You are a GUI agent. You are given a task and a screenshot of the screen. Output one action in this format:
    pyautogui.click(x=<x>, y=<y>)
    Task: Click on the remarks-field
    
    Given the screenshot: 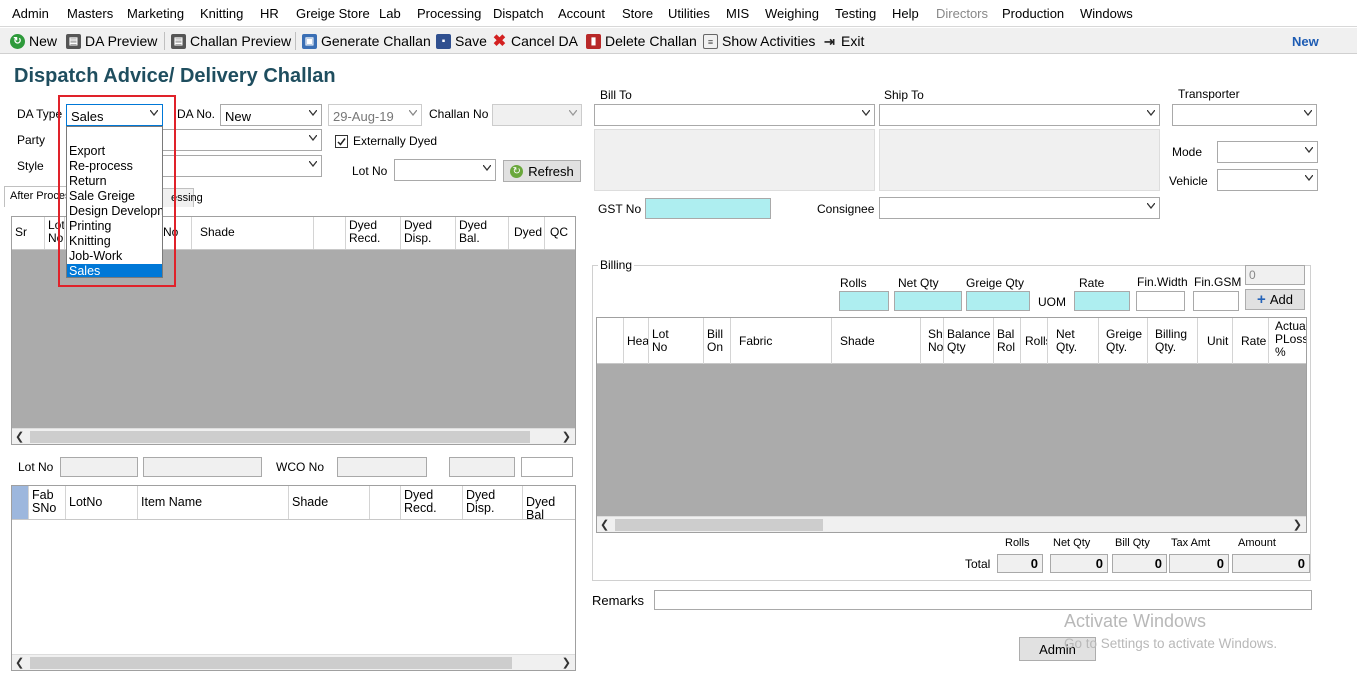 What is the action you would take?
    pyautogui.click(x=983, y=600)
    